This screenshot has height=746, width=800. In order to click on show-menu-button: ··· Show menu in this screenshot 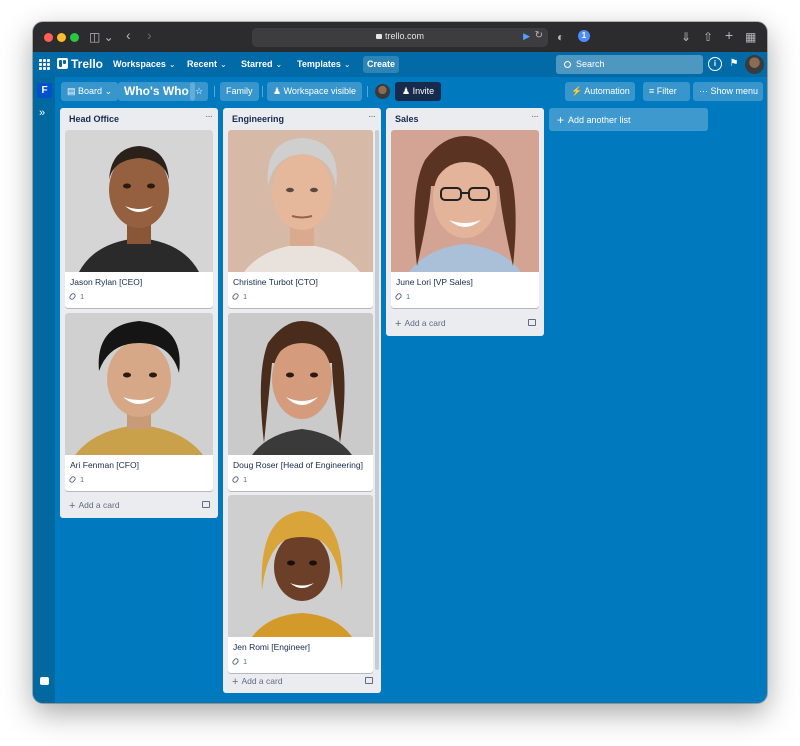, I will do `click(728, 91)`.